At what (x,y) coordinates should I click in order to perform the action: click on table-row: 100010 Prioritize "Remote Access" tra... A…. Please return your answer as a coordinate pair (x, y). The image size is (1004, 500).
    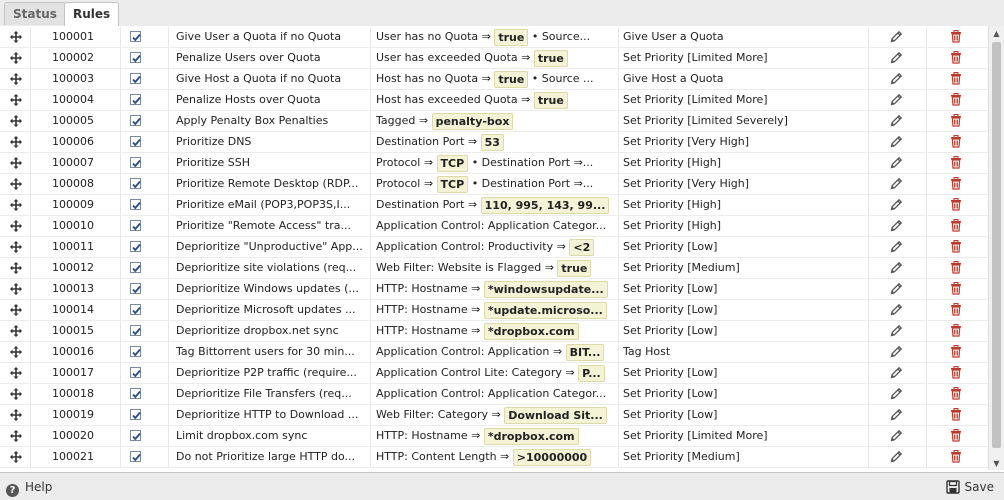
    Looking at the image, I should click on (494, 226).